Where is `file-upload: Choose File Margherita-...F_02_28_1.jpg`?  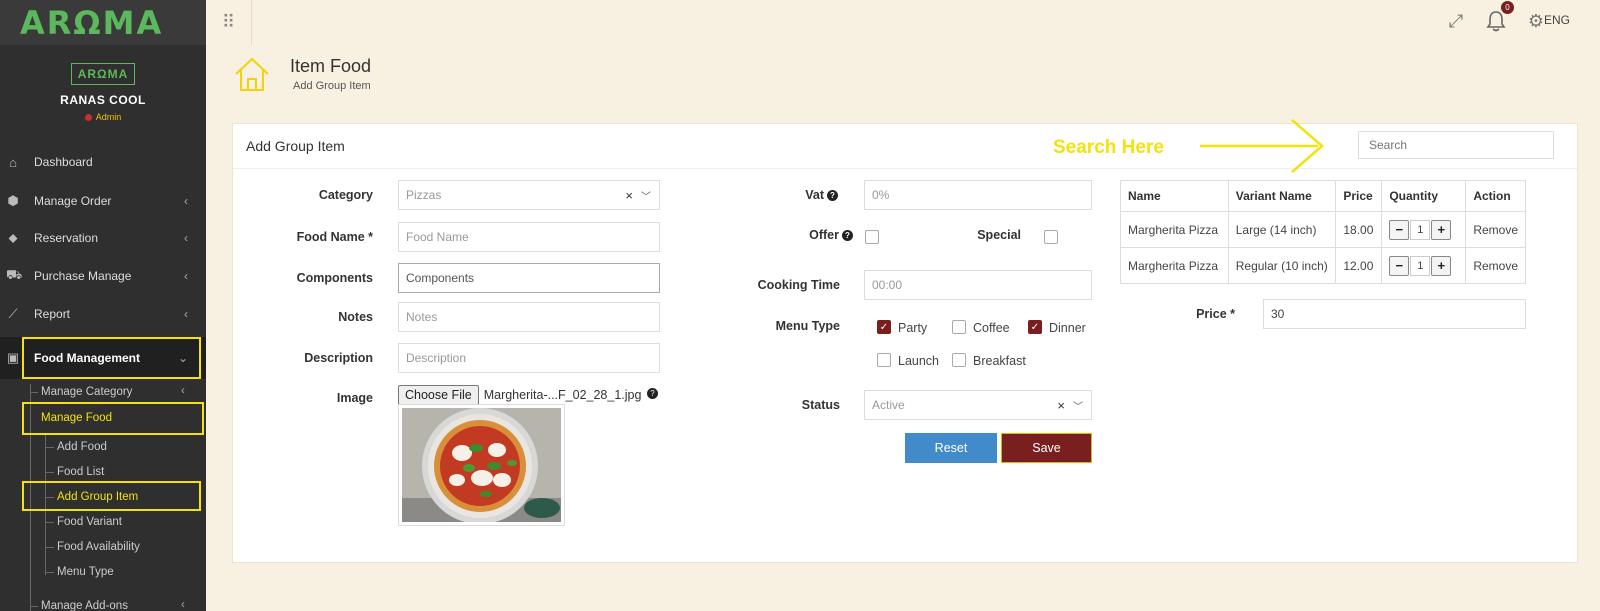
file-upload: Choose File Margherita-...F_02_28_1.jpg is located at coordinates (519, 395).